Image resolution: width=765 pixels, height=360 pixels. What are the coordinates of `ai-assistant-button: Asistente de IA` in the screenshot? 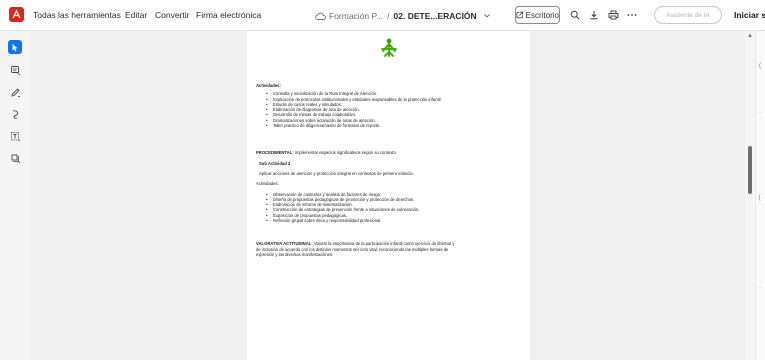 It's located at (688, 15).